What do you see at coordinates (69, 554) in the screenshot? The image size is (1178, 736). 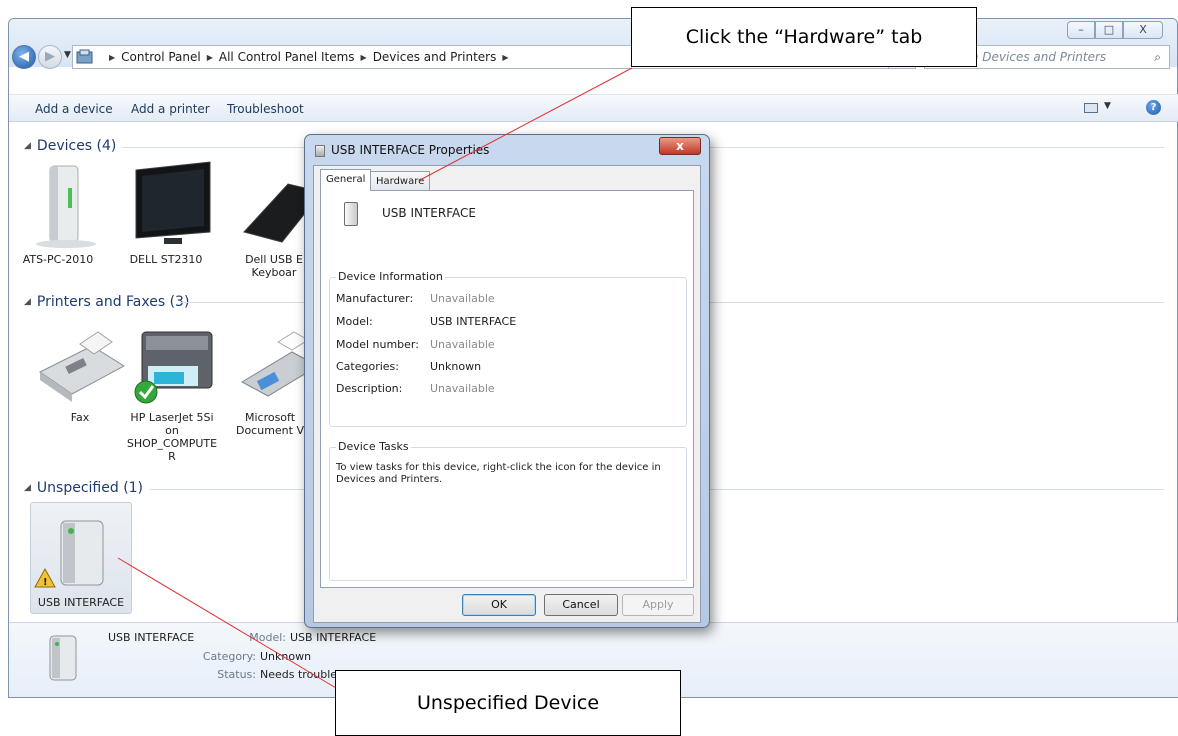 I see `usb-device-icon: !` at bounding box center [69, 554].